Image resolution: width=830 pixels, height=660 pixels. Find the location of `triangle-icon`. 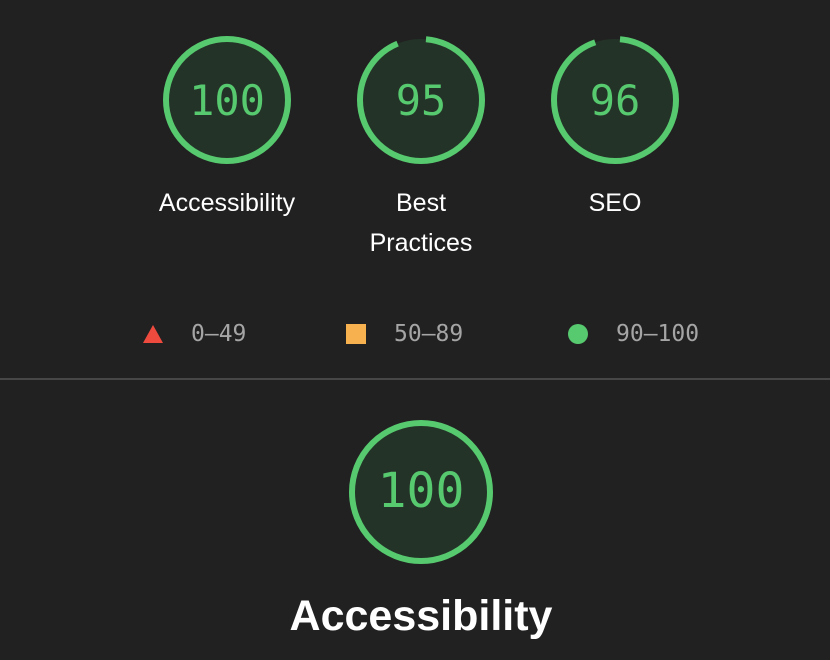

triangle-icon is located at coordinates (153, 334).